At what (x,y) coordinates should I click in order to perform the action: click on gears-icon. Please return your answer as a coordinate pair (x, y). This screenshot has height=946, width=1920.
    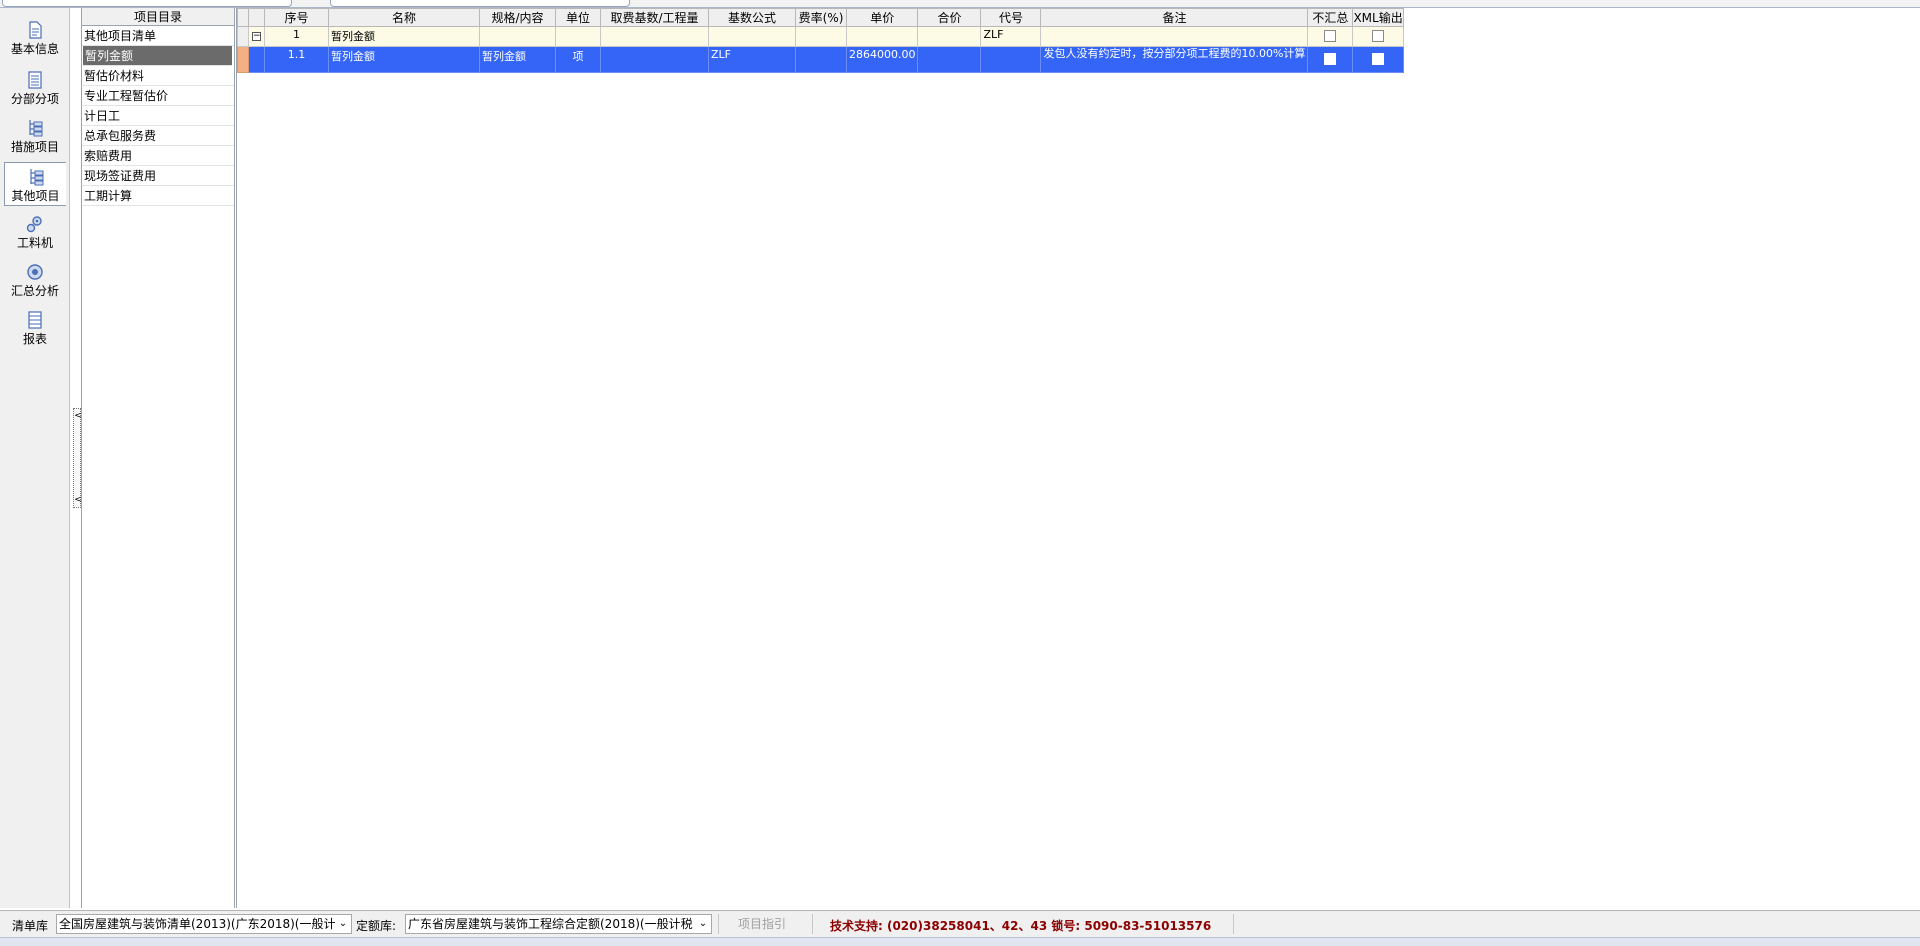
    Looking at the image, I should click on (34, 224).